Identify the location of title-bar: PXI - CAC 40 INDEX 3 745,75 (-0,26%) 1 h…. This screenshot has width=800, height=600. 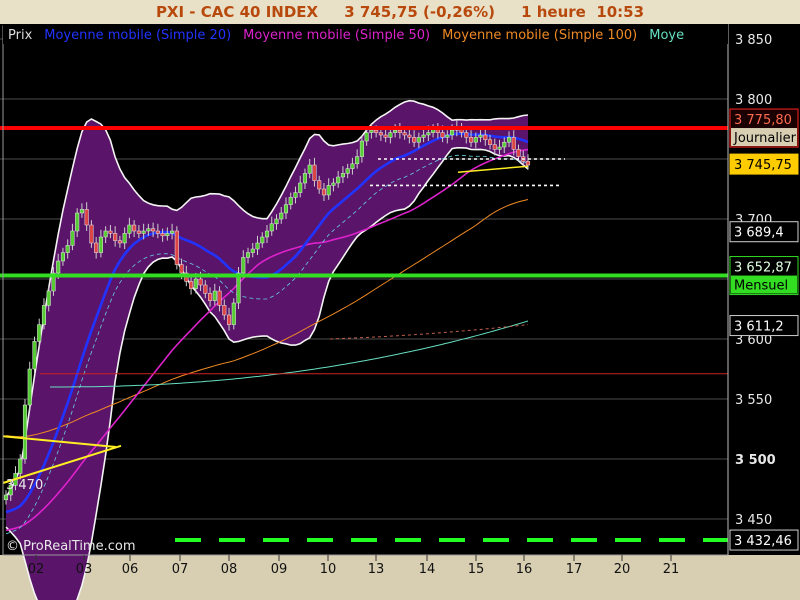
(400, 12).